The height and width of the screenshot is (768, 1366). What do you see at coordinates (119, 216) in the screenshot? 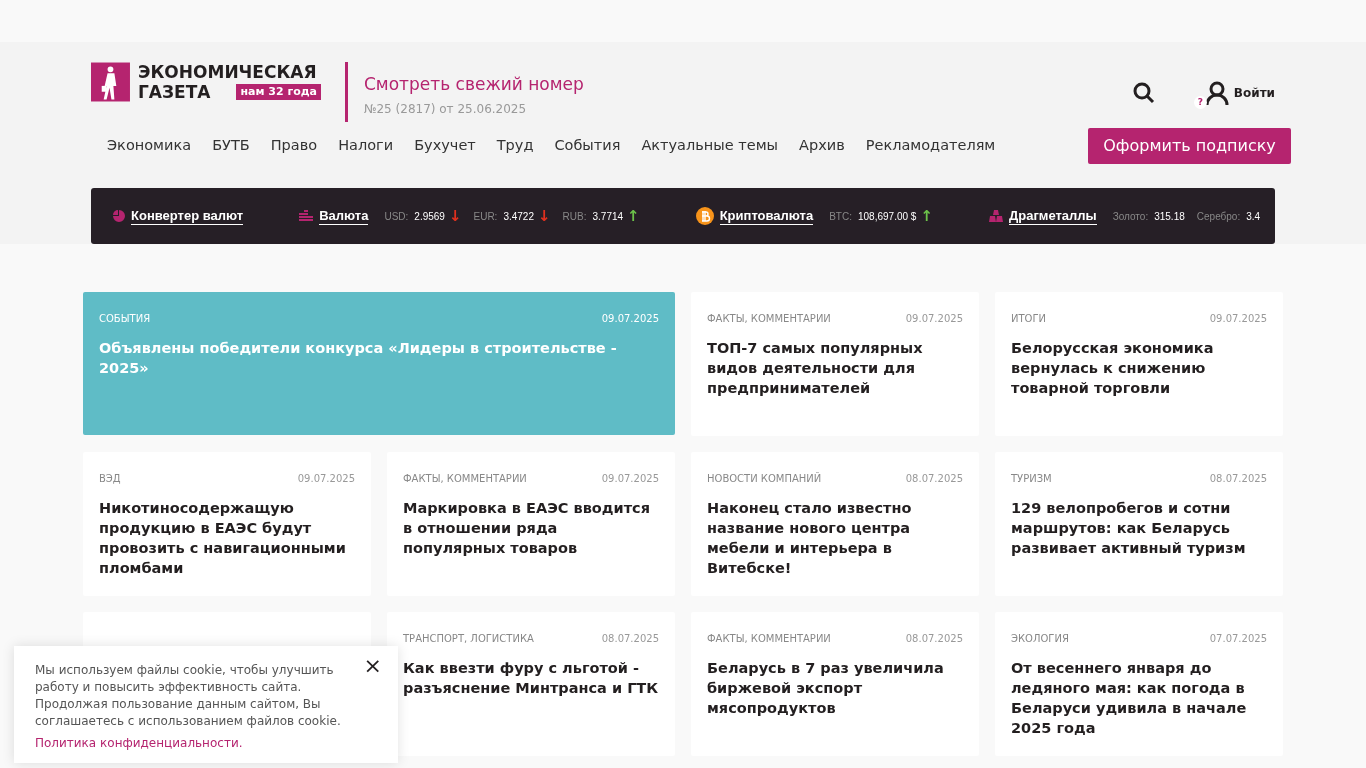
I see `pie-chart-icon` at bounding box center [119, 216].